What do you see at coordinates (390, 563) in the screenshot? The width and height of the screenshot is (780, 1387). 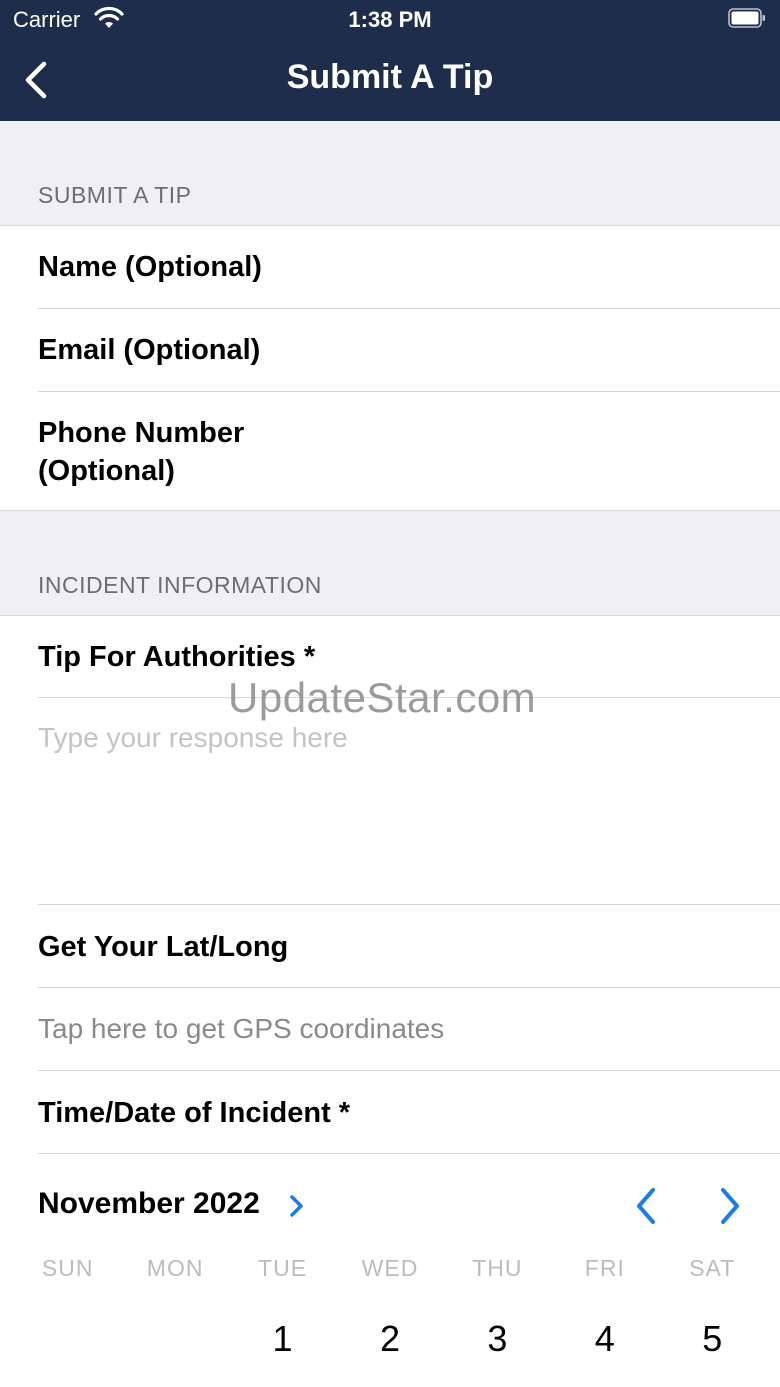 I see `section-header-incident: INCIDENT INFORMATION` at bounding box center [390, 563].